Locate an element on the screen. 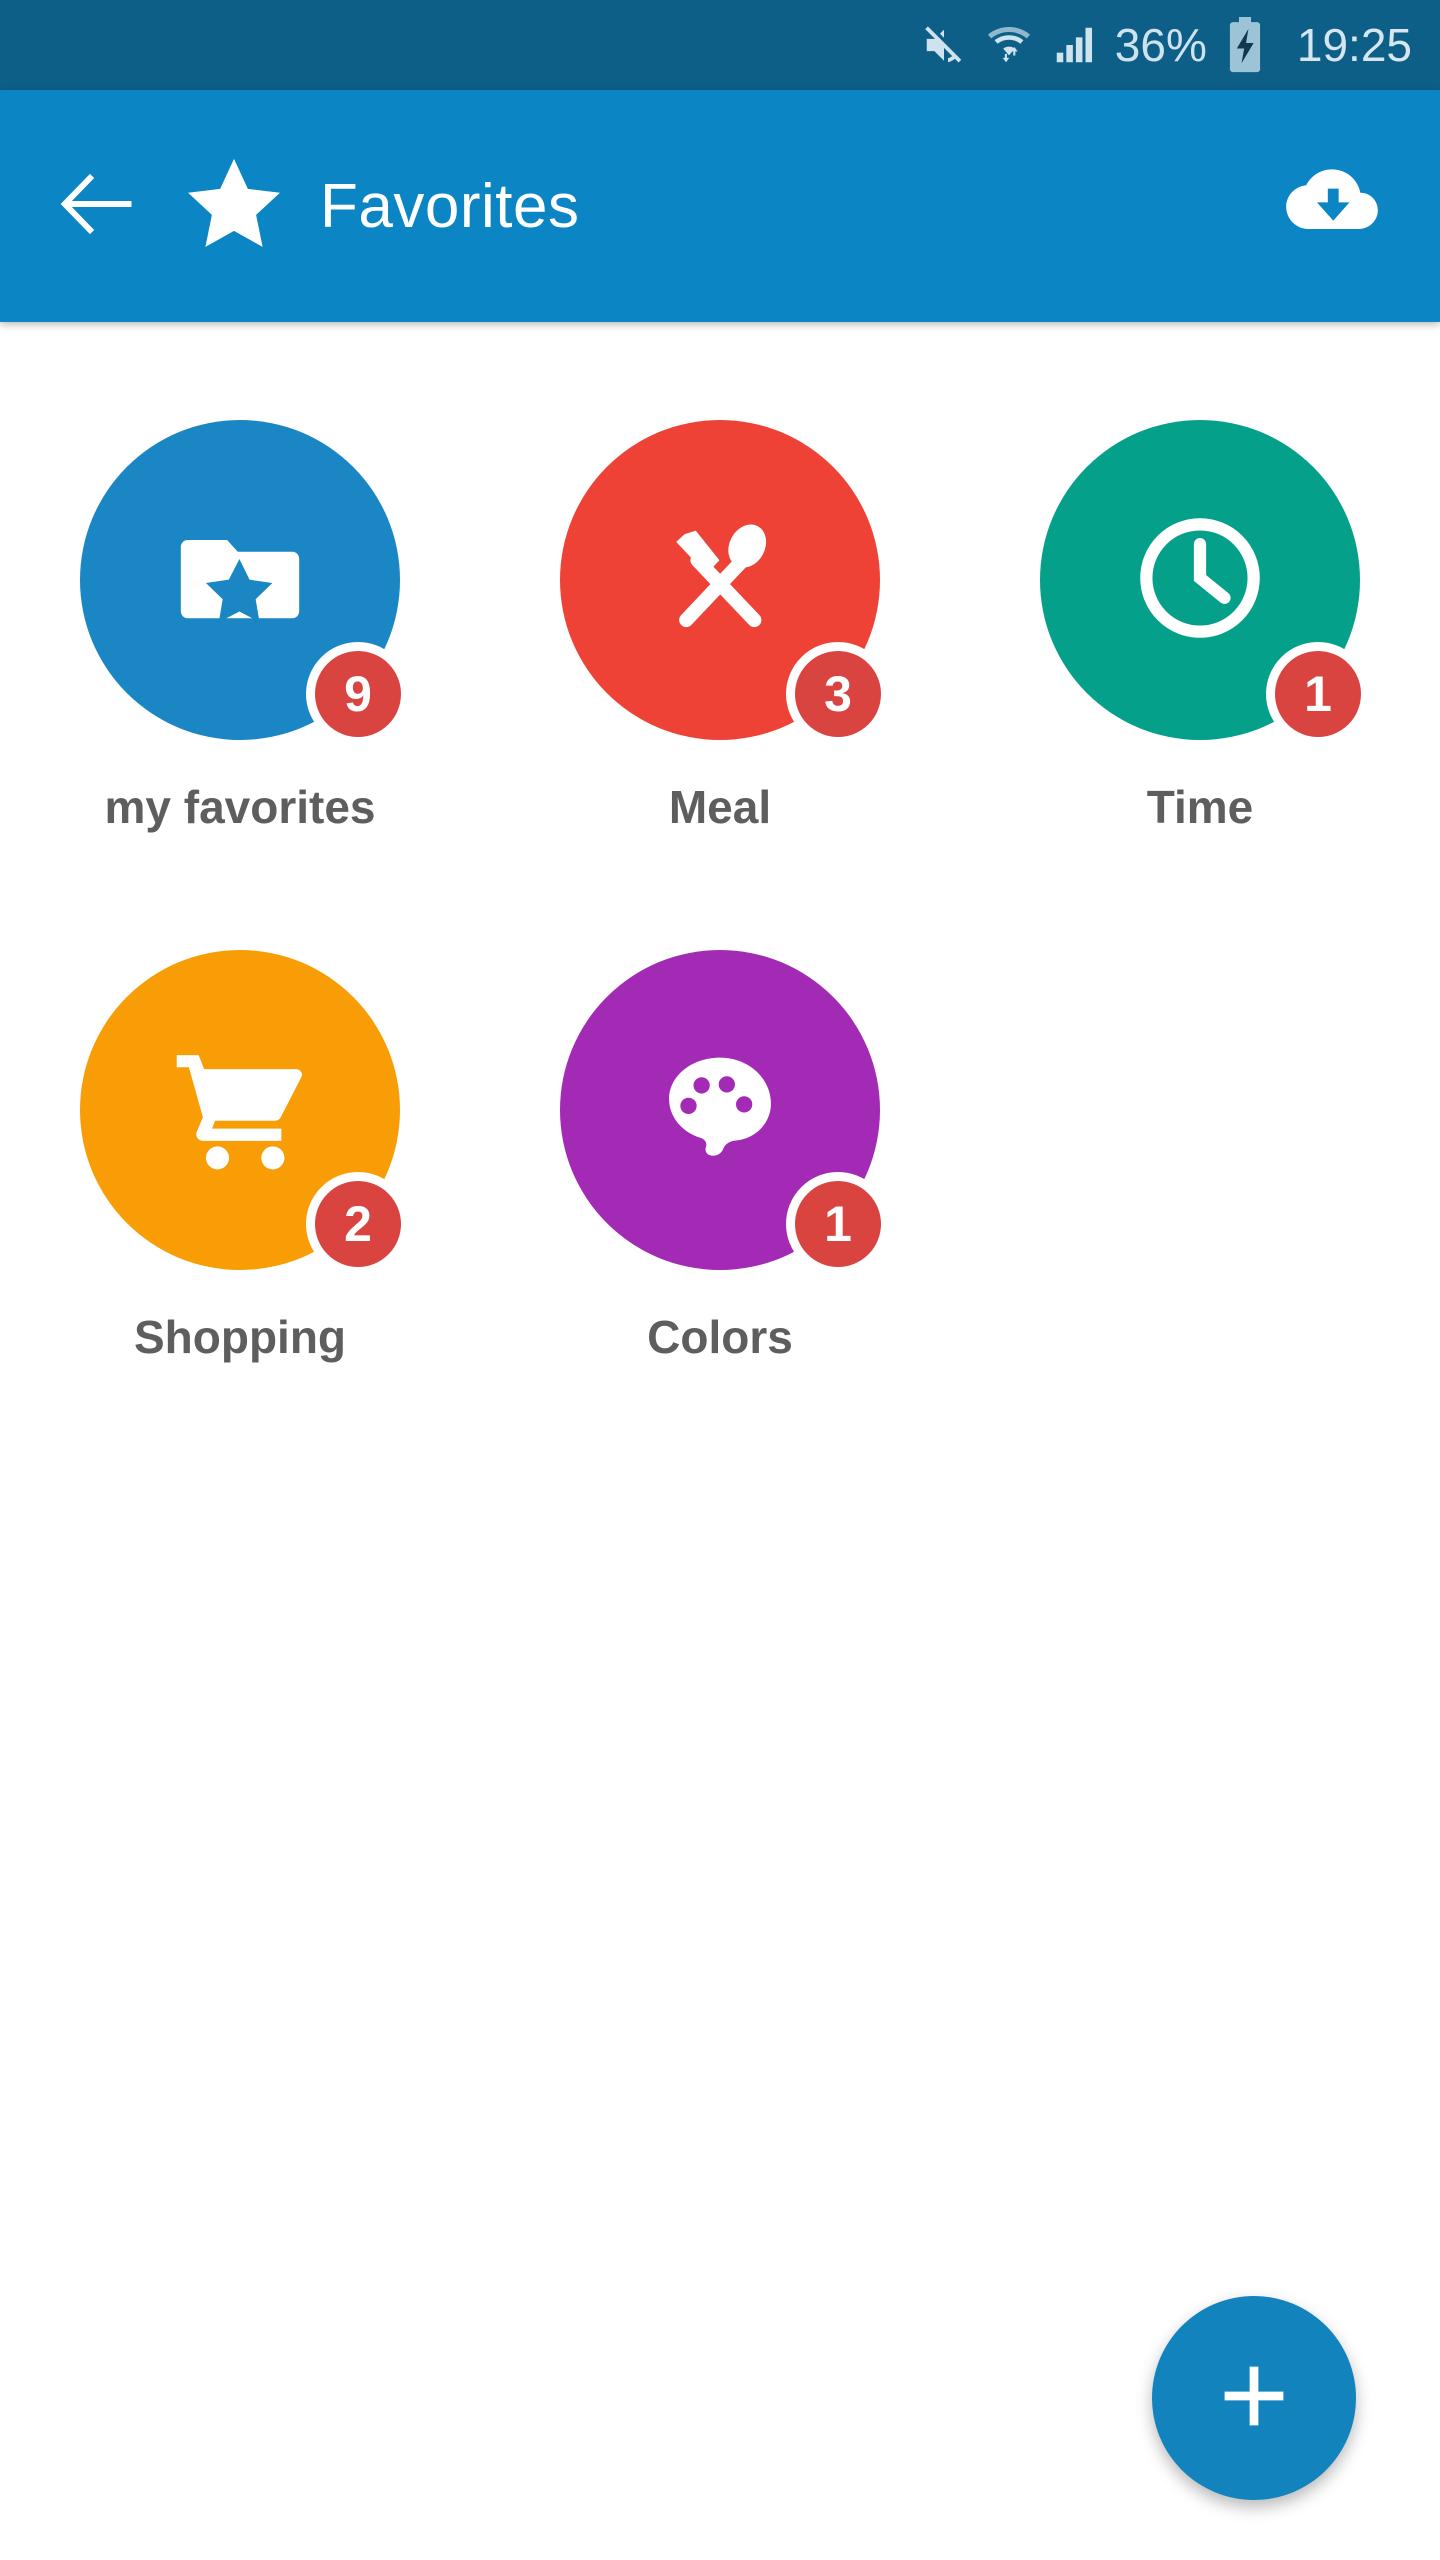  category-circle-wrap: 3 is located at coordinates (725, 583).